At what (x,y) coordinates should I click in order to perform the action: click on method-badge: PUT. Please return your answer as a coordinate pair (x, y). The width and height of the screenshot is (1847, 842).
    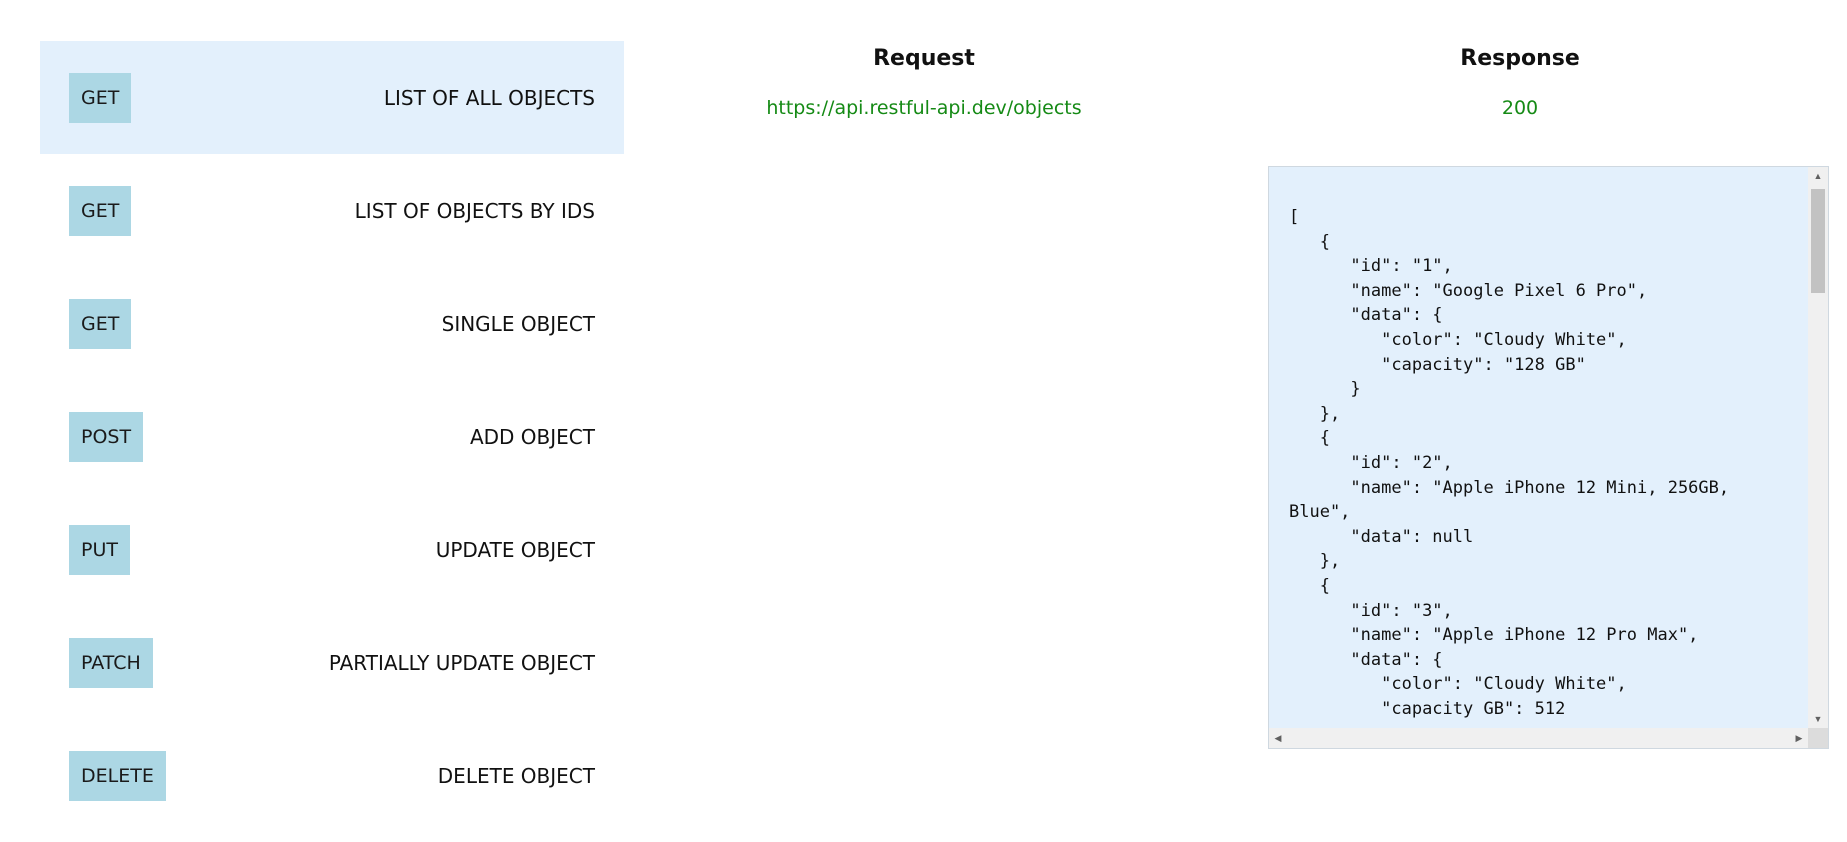
    Looking at the image, I should click on (99, 550).